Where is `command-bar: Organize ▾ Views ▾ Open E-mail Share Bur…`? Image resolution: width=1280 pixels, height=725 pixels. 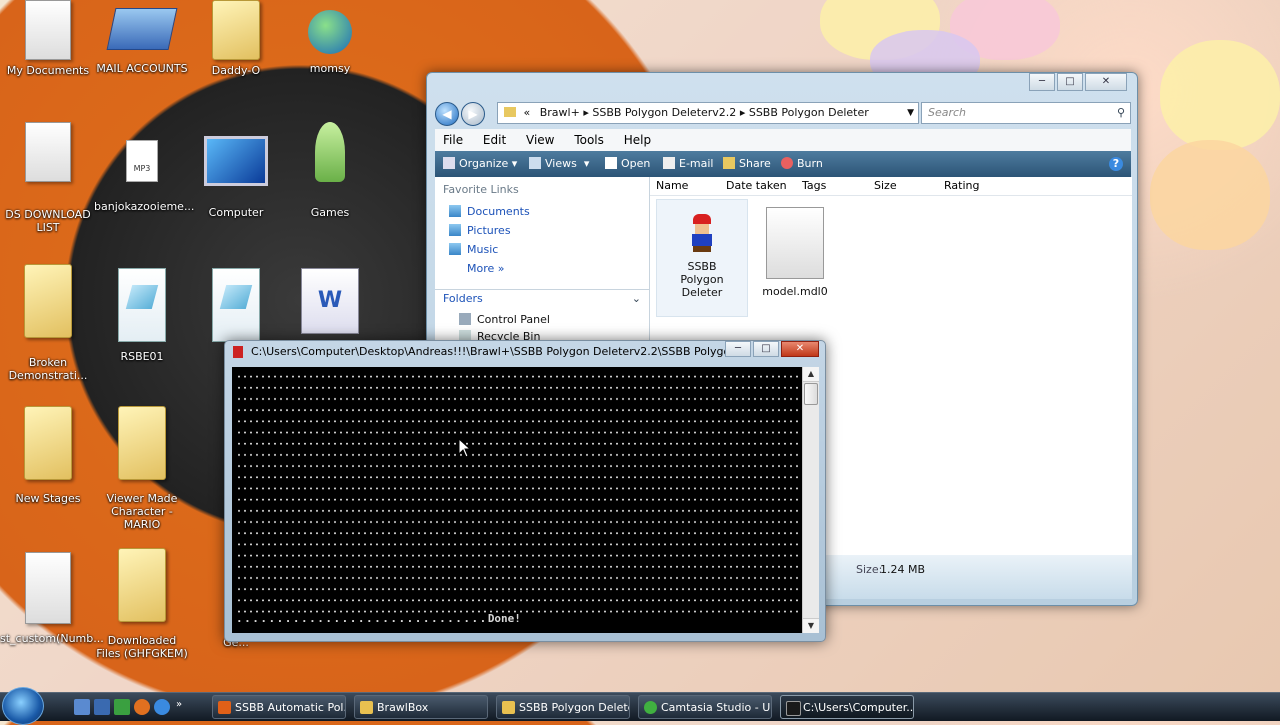 command-bar: Organize ▾ Views ▾ Open E-mail Share Bur… is located at coordinates (783, 164).